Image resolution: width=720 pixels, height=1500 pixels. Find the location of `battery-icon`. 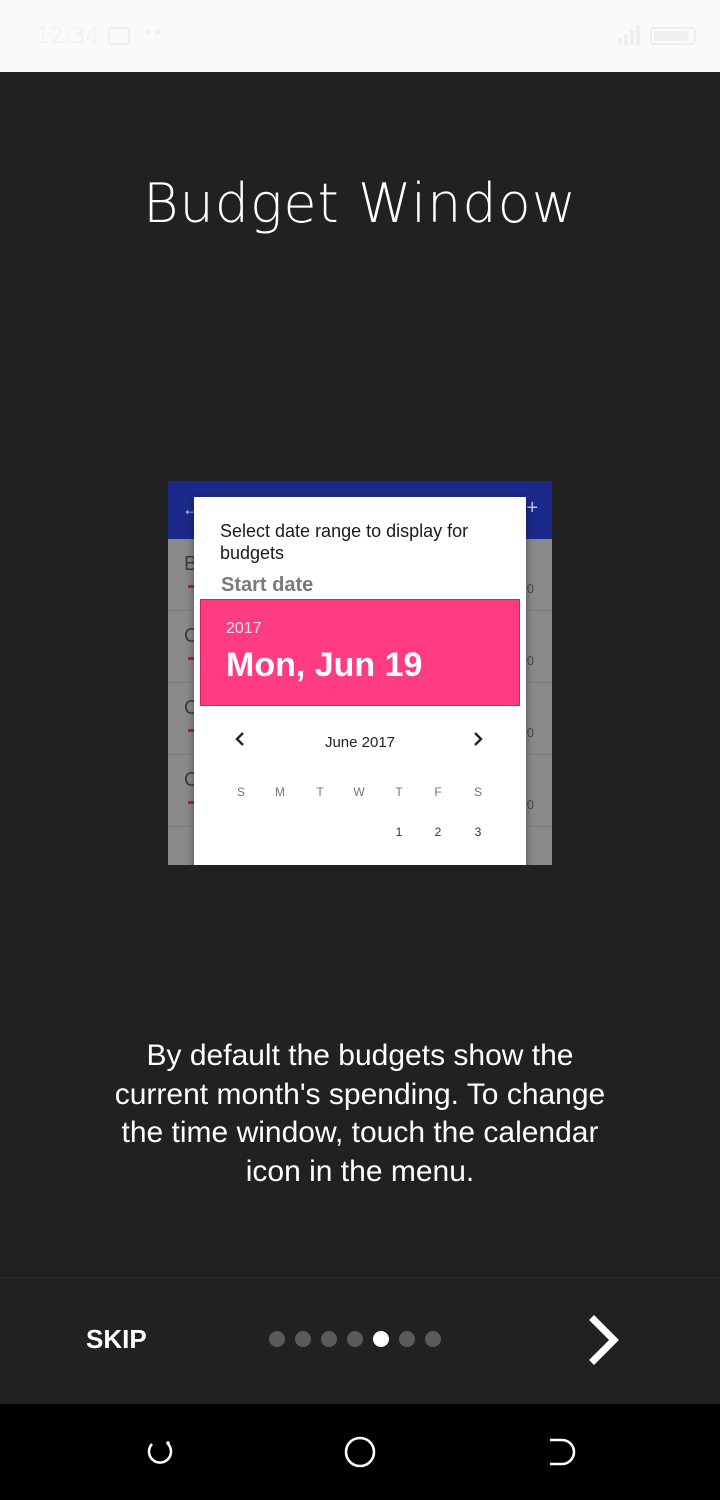

battery-icon is located at coordinates (673, 36).